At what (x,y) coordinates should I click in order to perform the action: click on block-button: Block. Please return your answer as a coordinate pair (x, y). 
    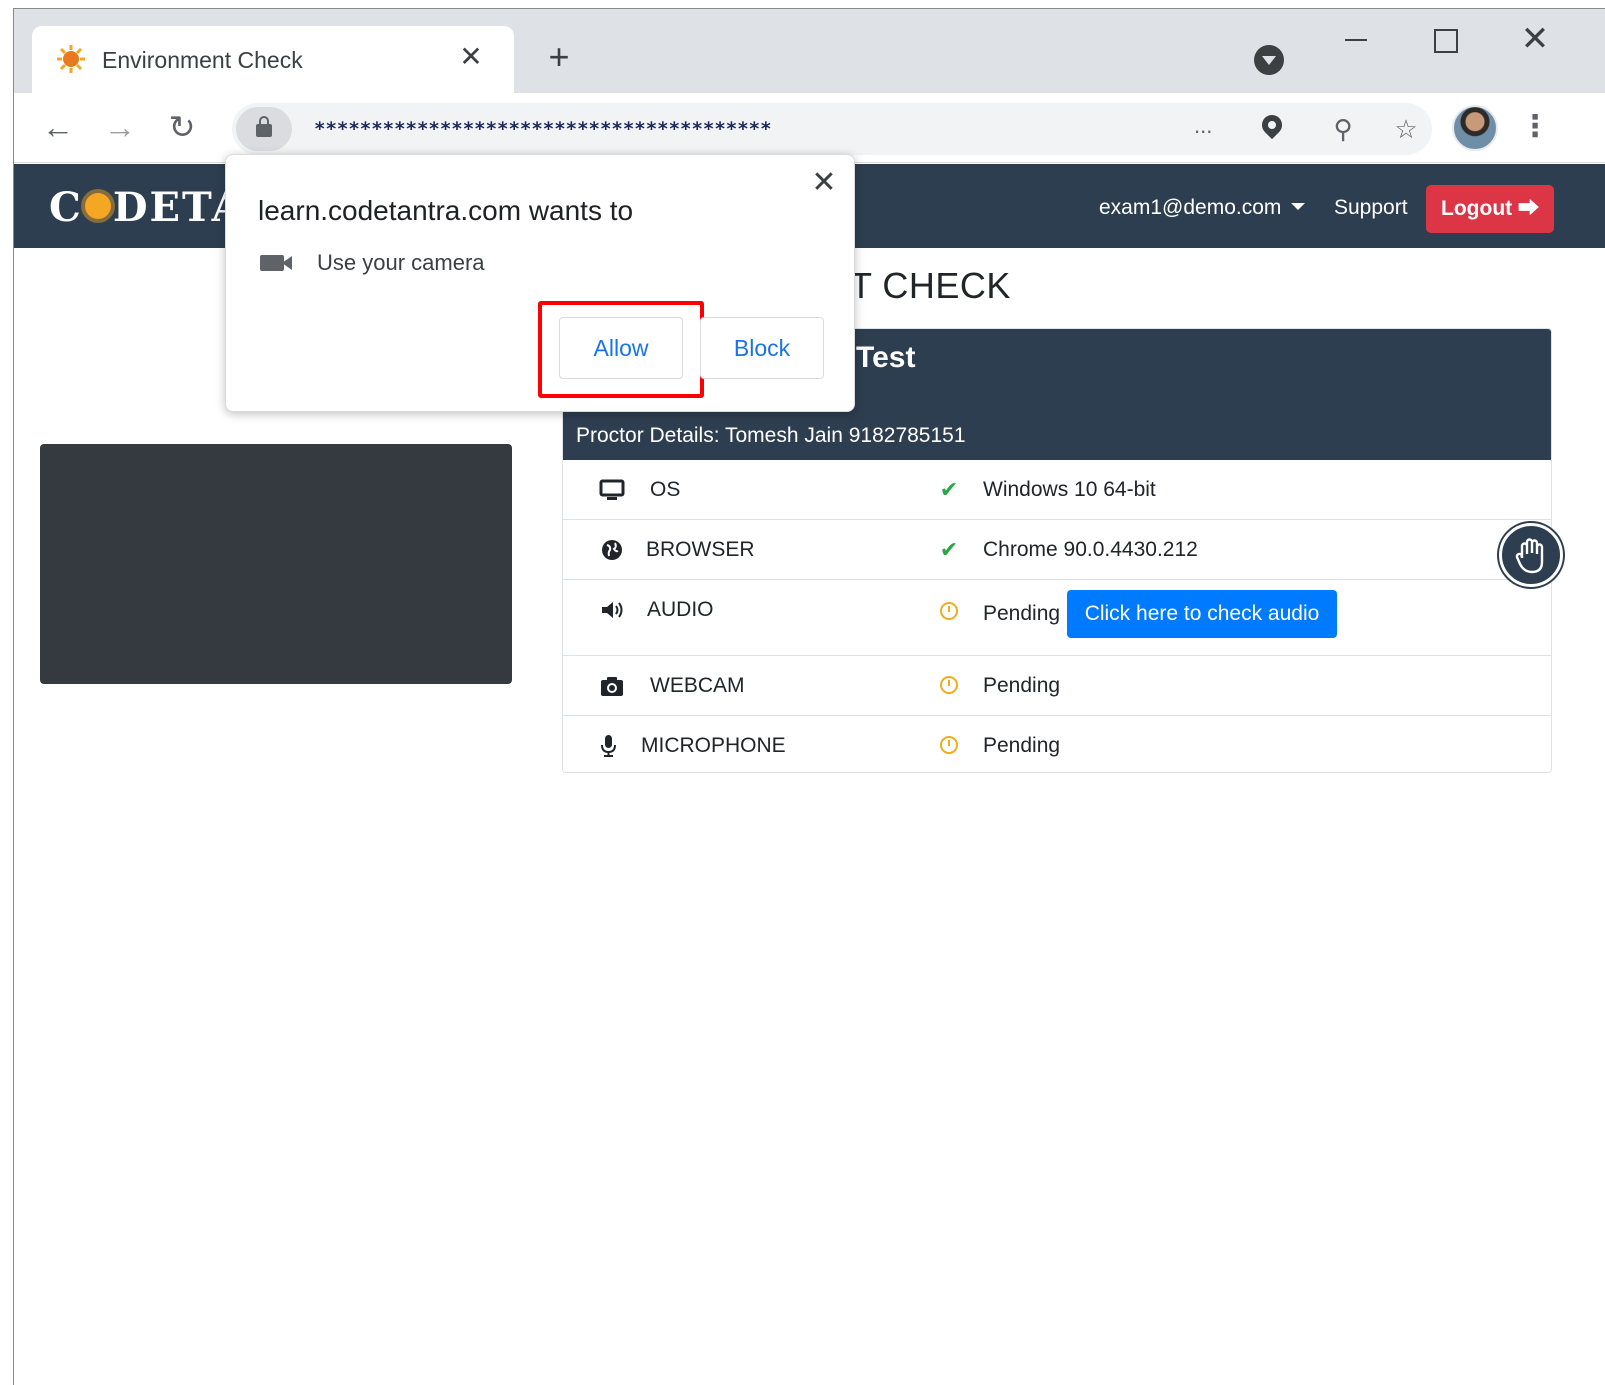
    Looking at the image, I should click on (762, 348).